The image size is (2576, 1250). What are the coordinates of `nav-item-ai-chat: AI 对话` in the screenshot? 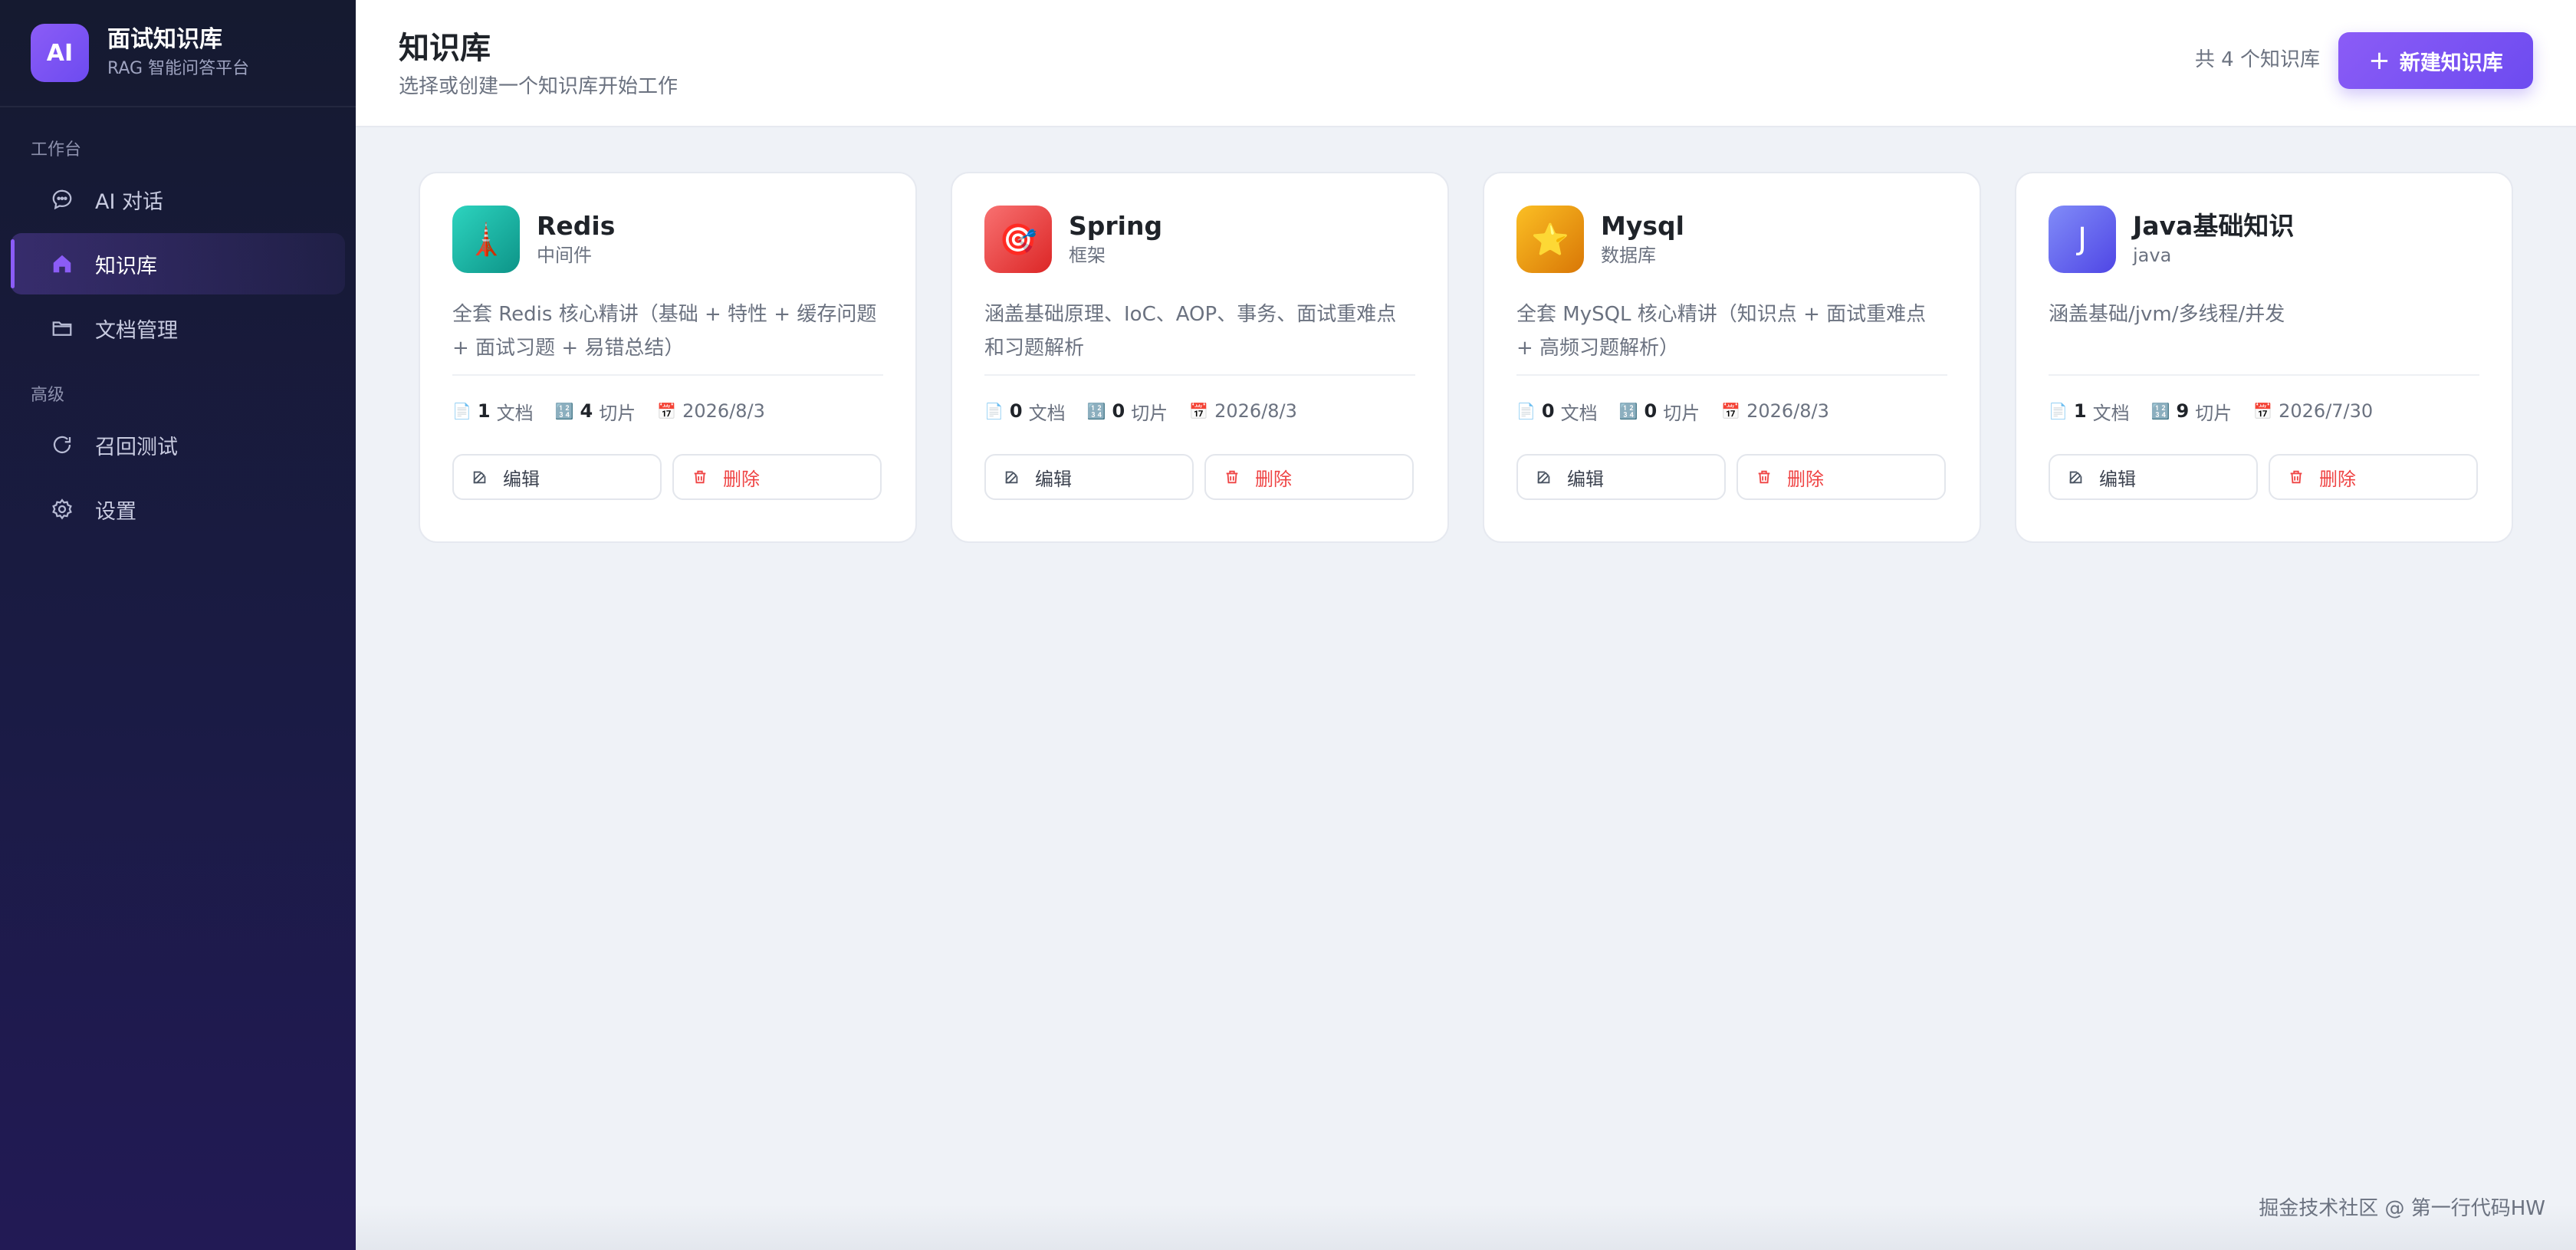 It's located at (178, 200).